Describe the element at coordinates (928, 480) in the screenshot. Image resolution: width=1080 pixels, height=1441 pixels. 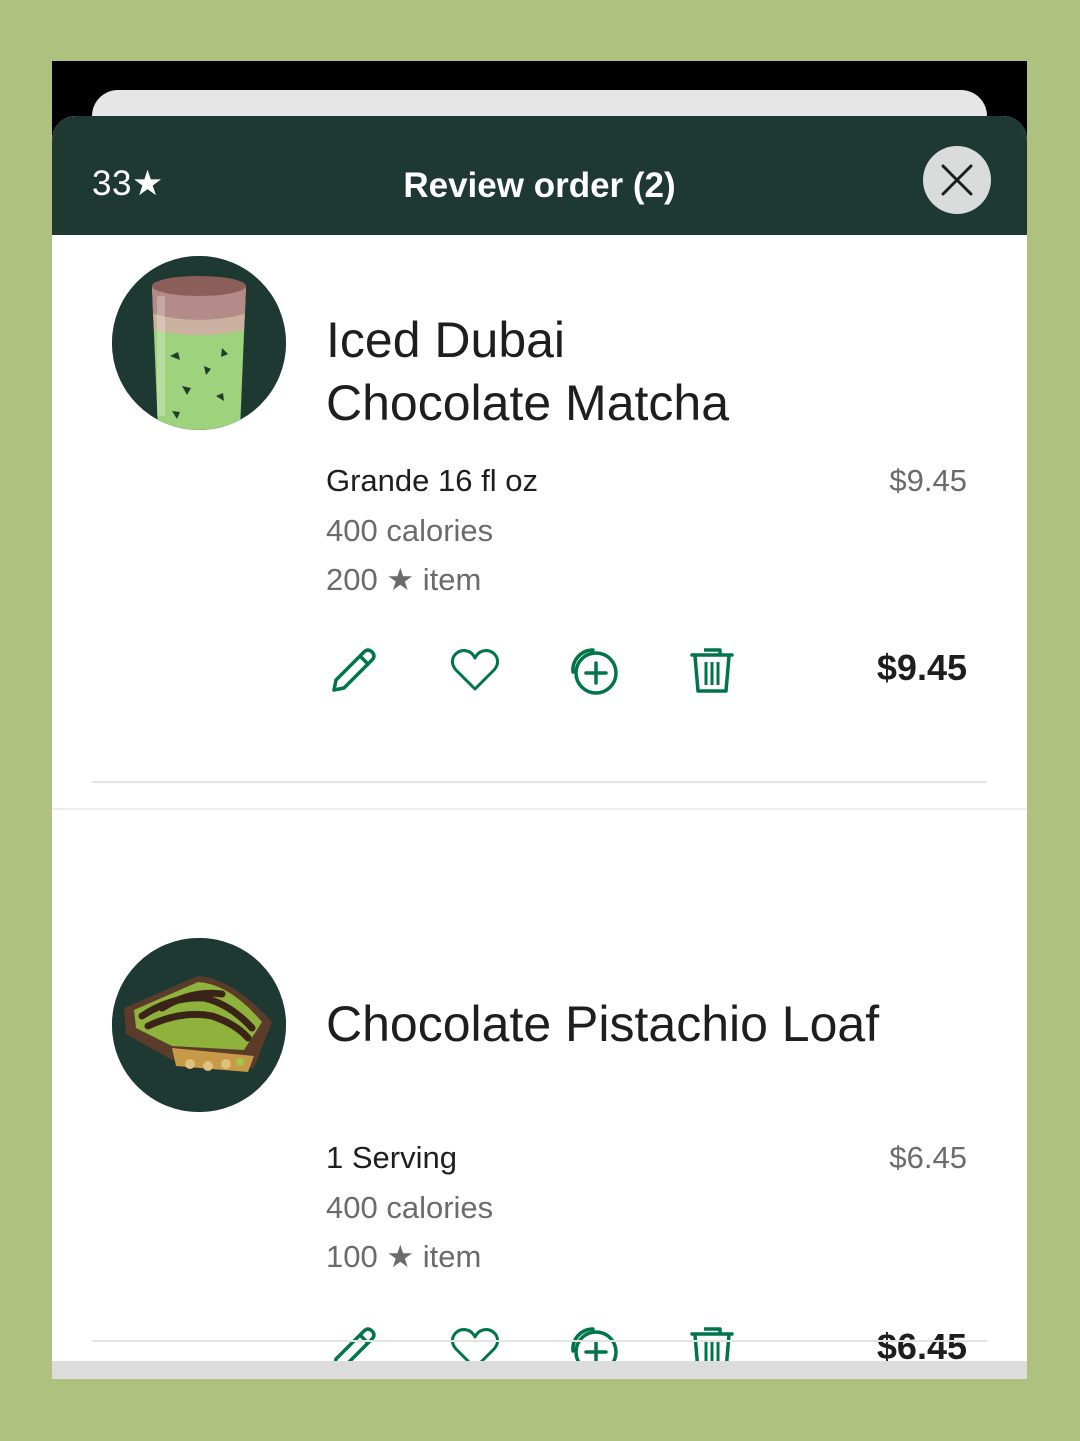
I see `item-unit-price: $9.45` at that location.